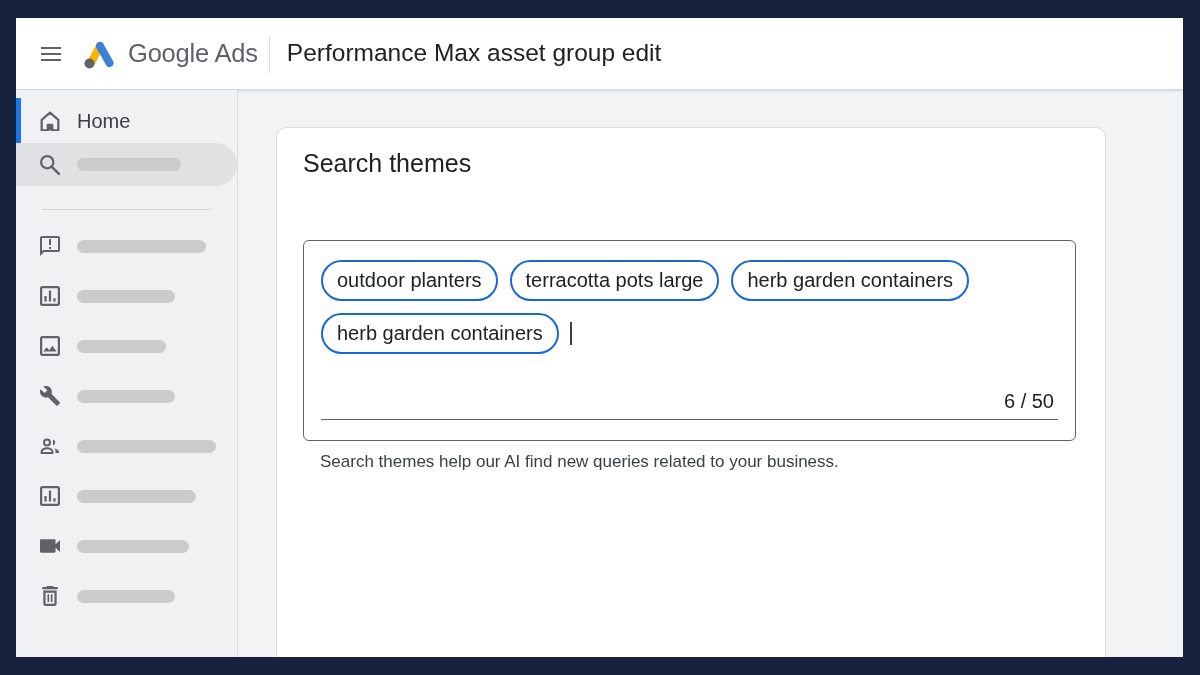 The image size is (1200, 675). Describe the element at coordinates (50, 546) in the screenshot. I see `video-camera-icon` at that location.